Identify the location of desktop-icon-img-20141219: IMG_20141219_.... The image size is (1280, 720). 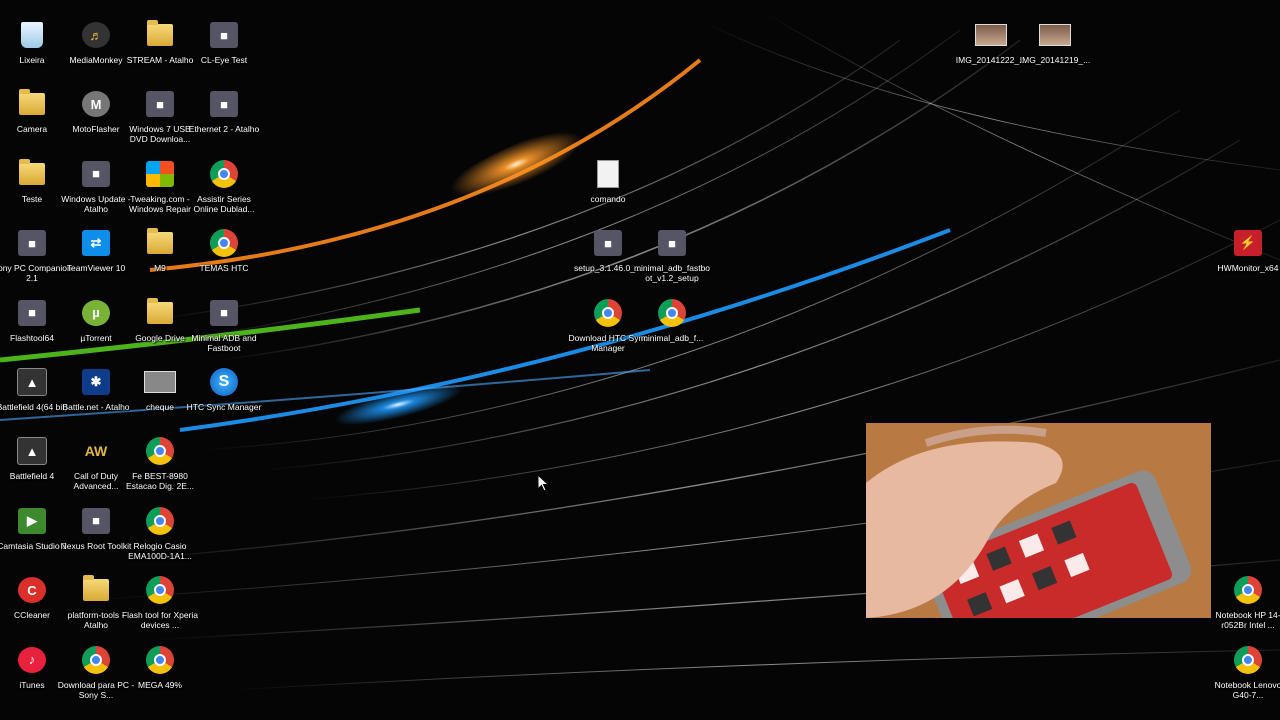
(1055, 51).